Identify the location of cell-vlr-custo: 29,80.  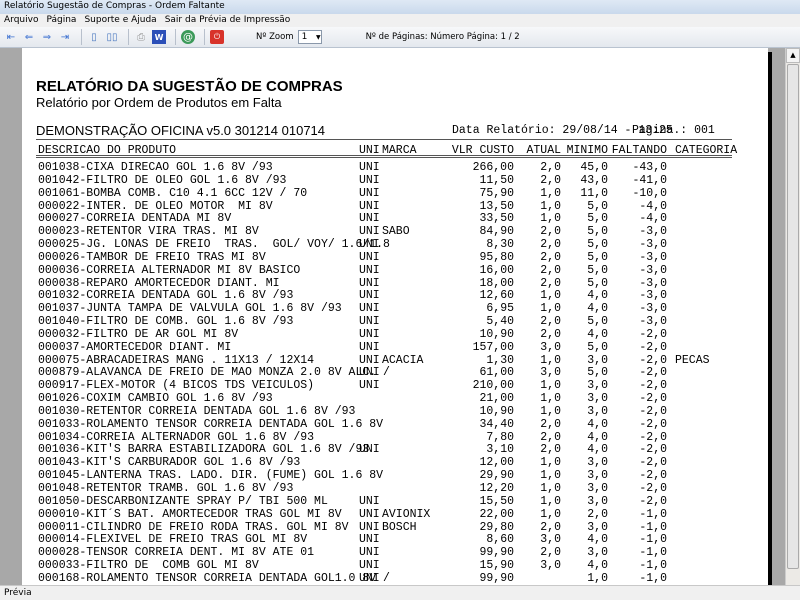
(496, 527).